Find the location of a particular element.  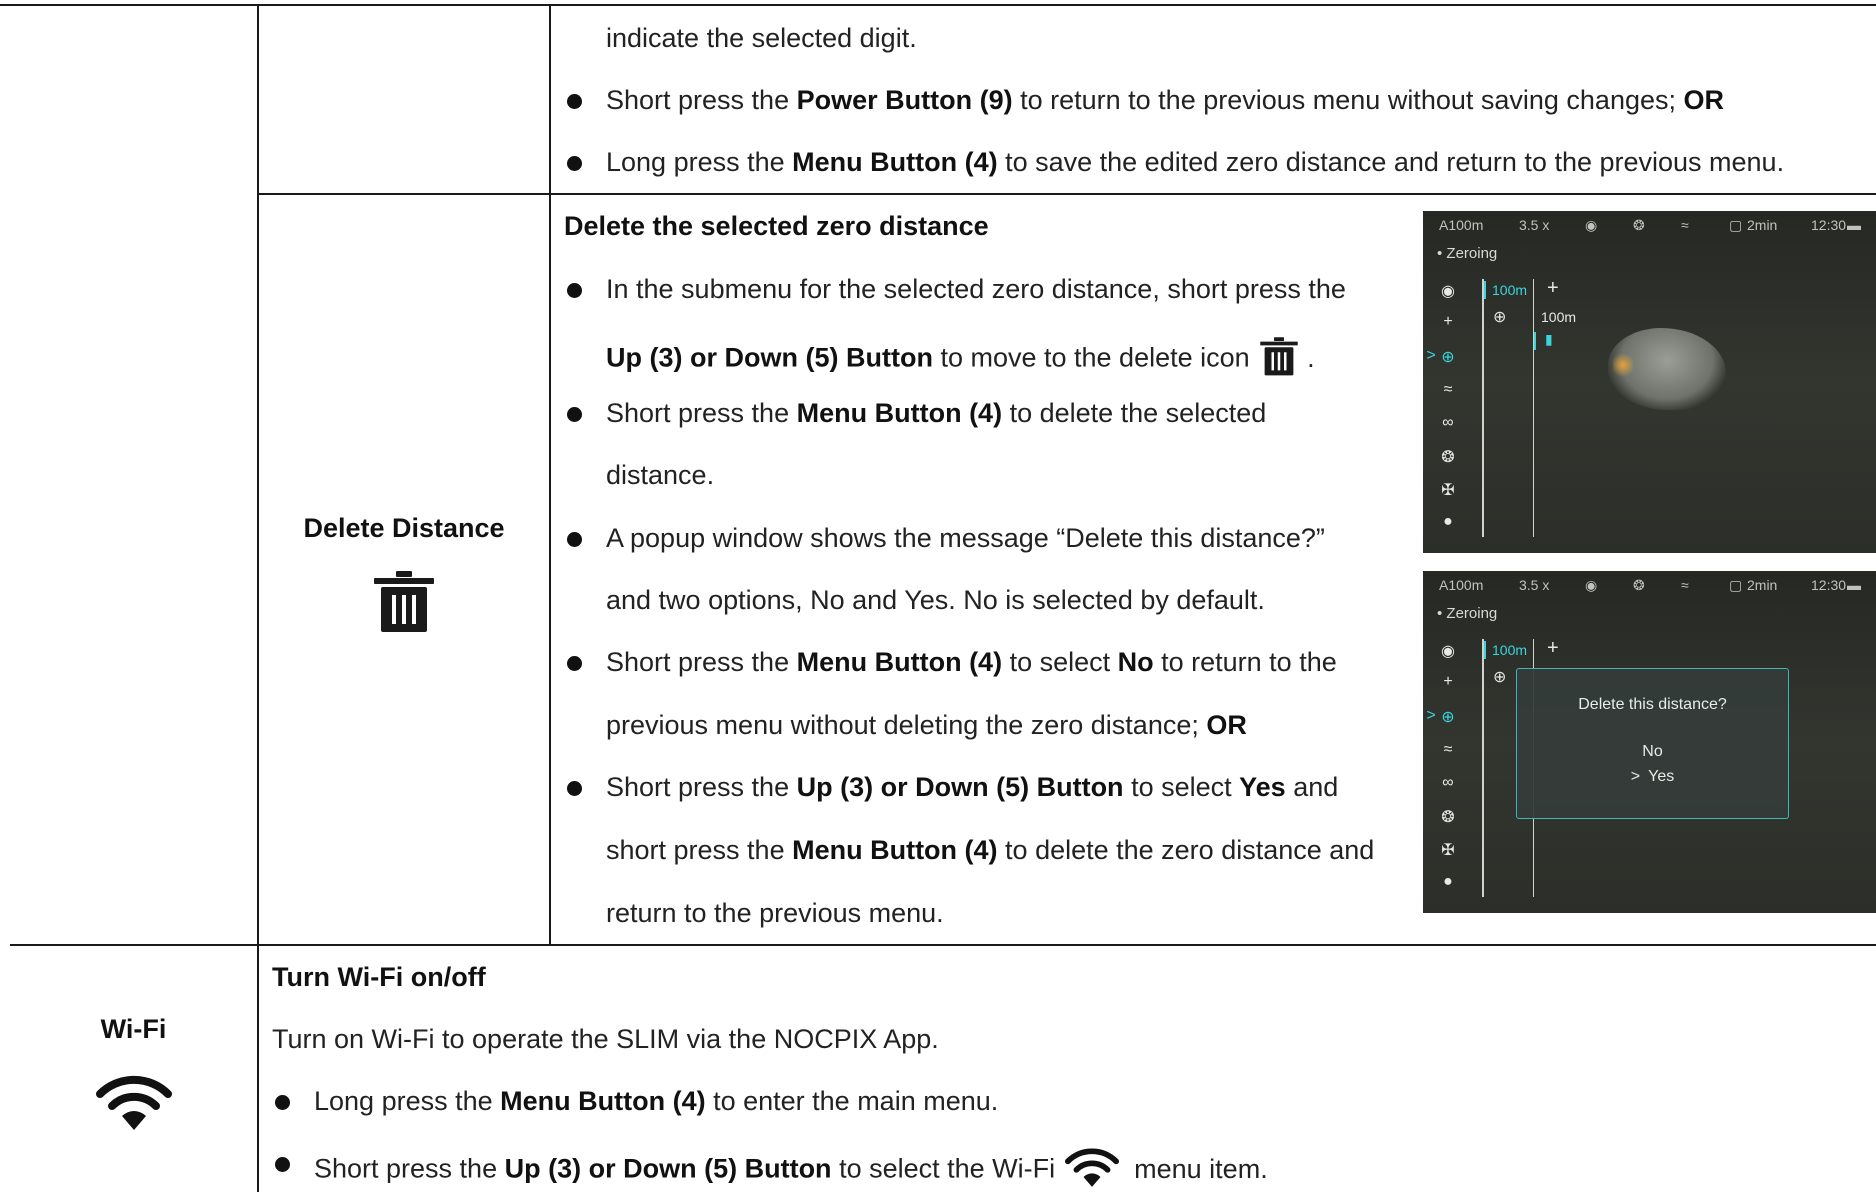

row-label-wifi: Wi-Fi is located at coordinates (133, 1029).